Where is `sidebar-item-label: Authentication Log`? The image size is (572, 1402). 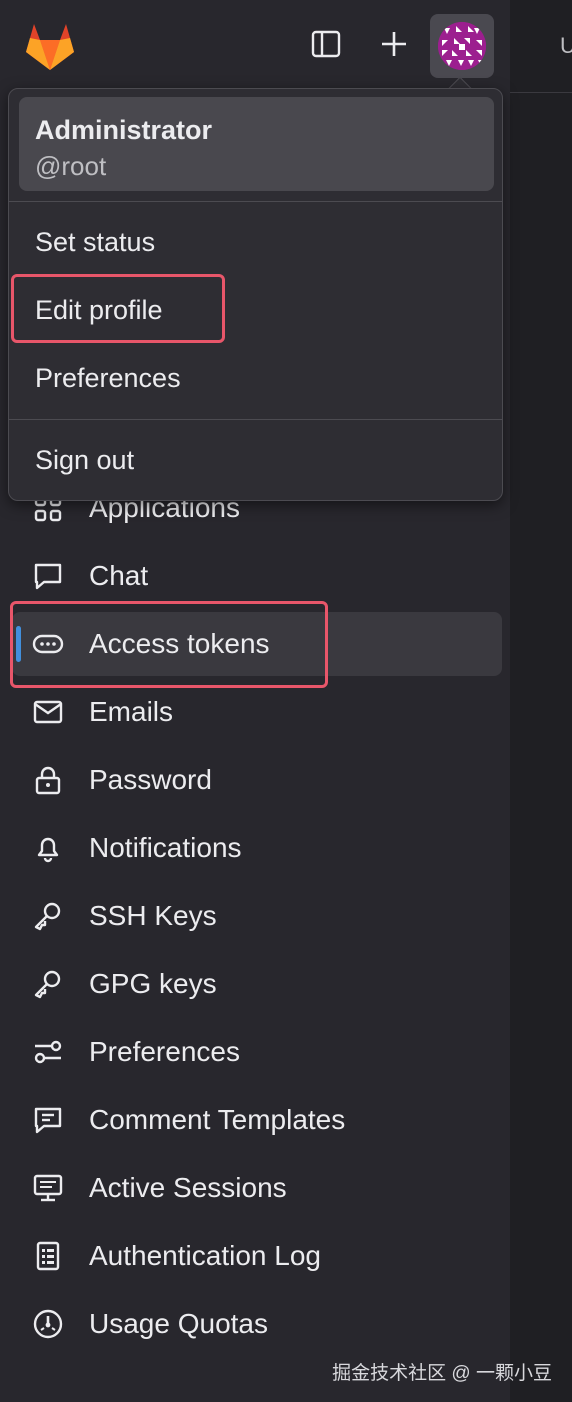
sidebar-item-label: Authentication Log is located at coordinates (205, 1255).